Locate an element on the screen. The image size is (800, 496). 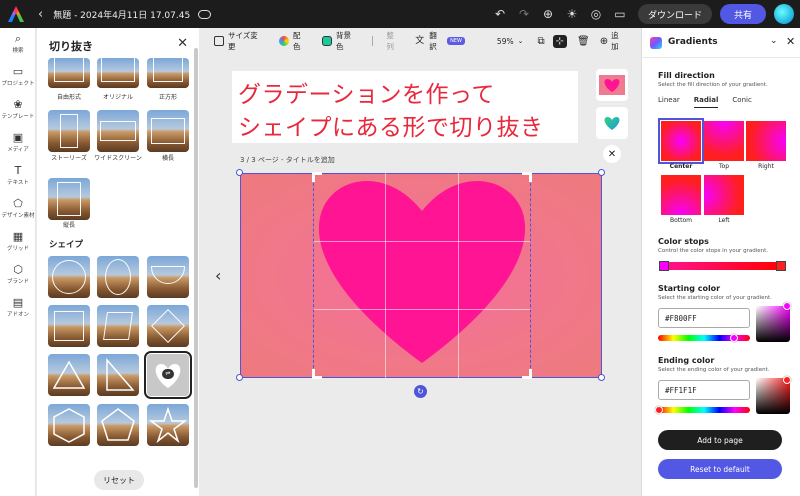
crop-landscape is located at coordinates (168, 131).